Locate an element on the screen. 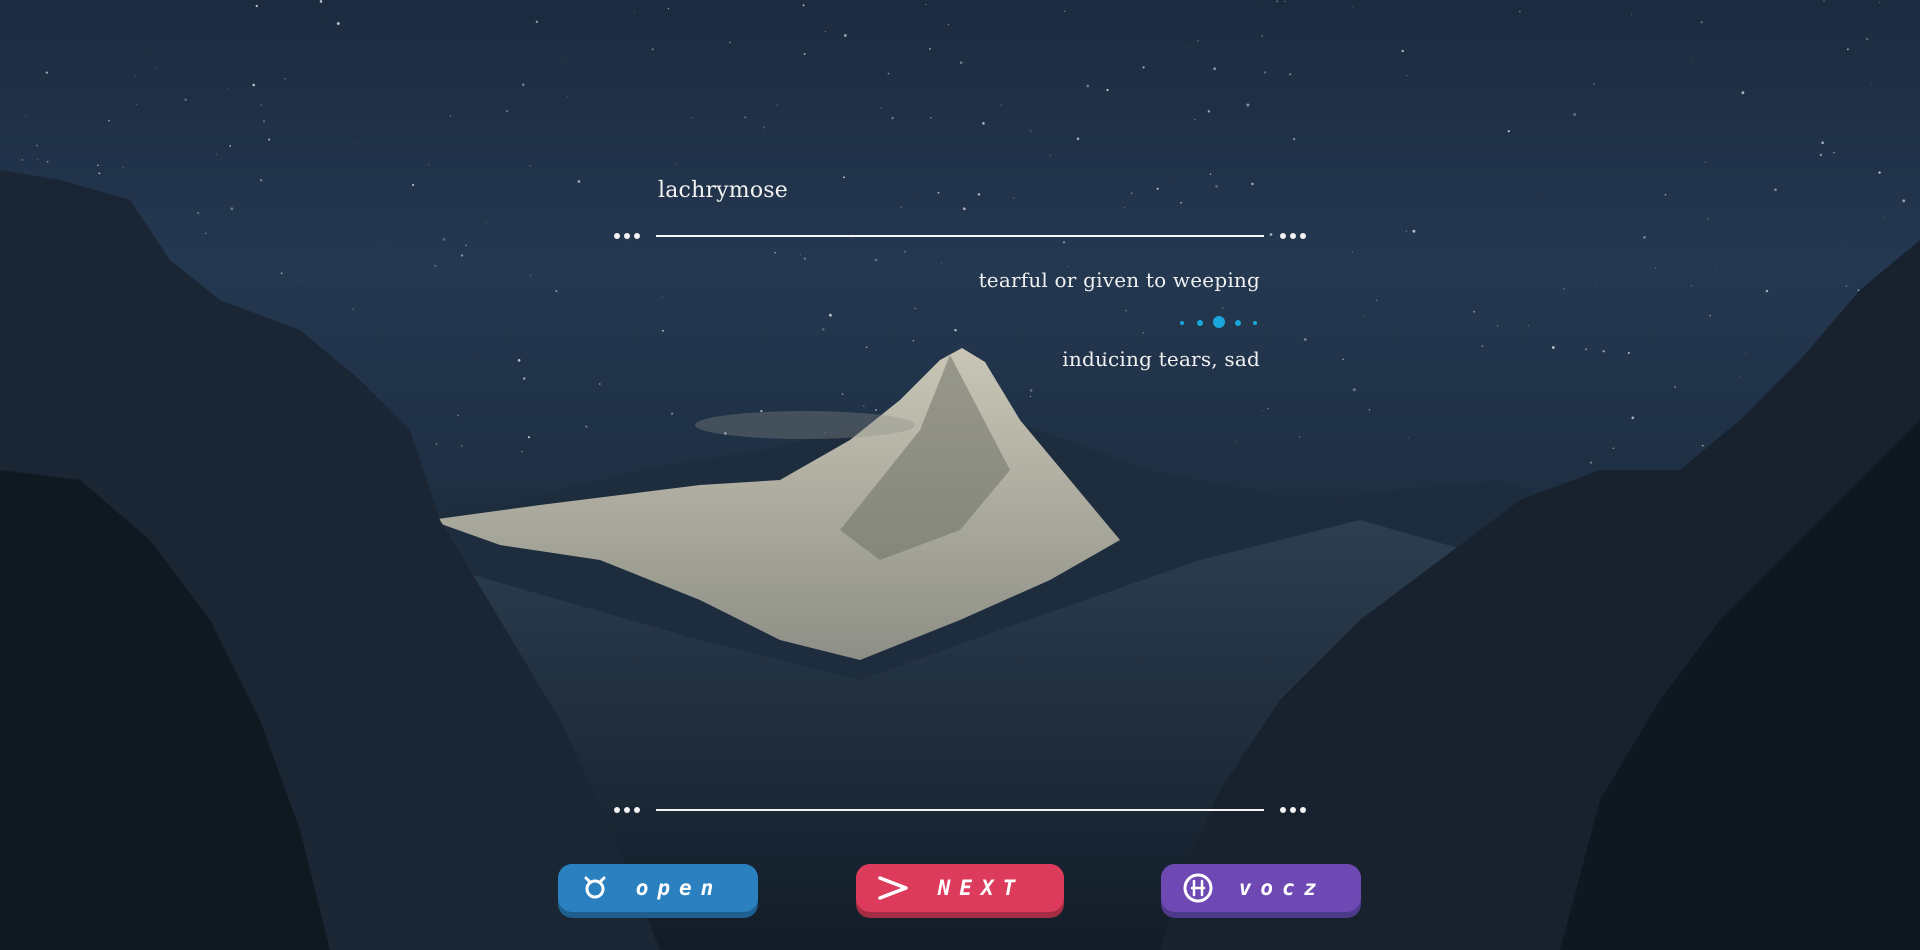  vocz-button-label: vocz is located at coordinates (1282, 888).